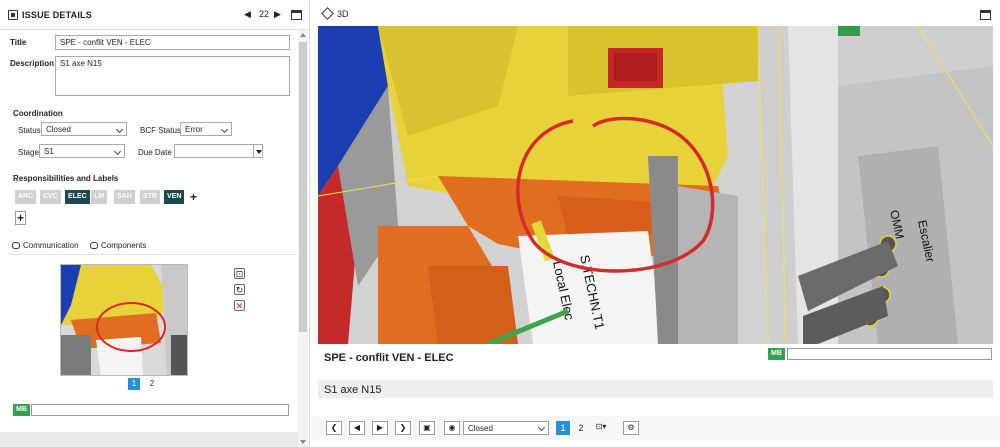 This screenshot has height=447, width=1000. I want to click on tag-san: SAN, so click(124, 197).